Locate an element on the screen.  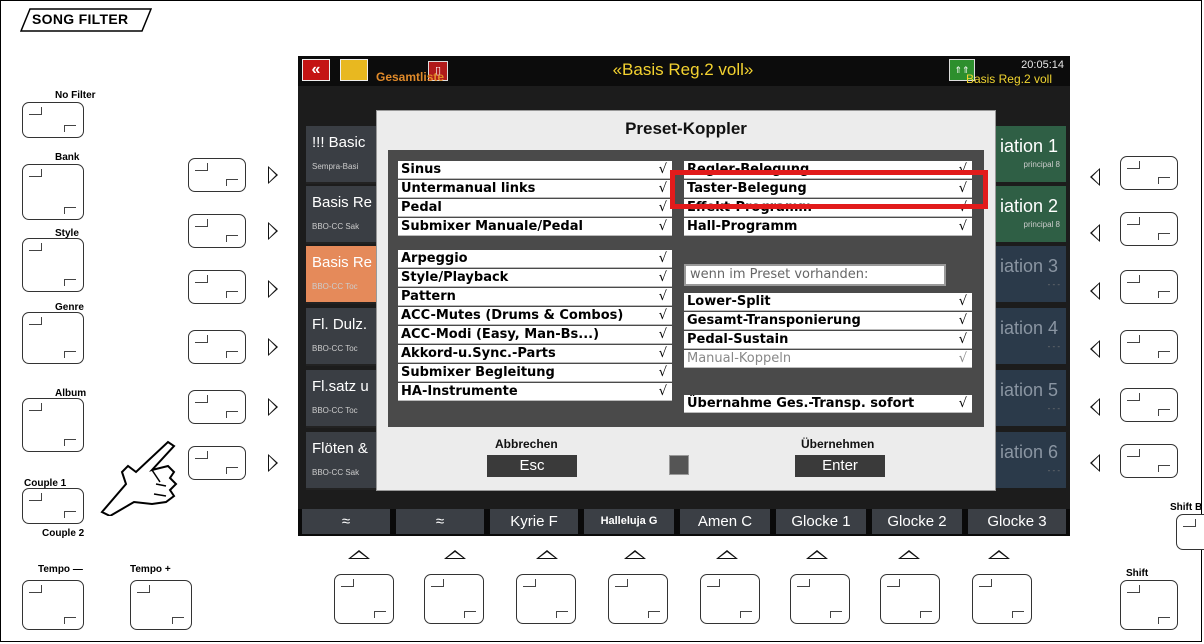
softkey: Glocke 3 is located at coordinates (1017, 521).